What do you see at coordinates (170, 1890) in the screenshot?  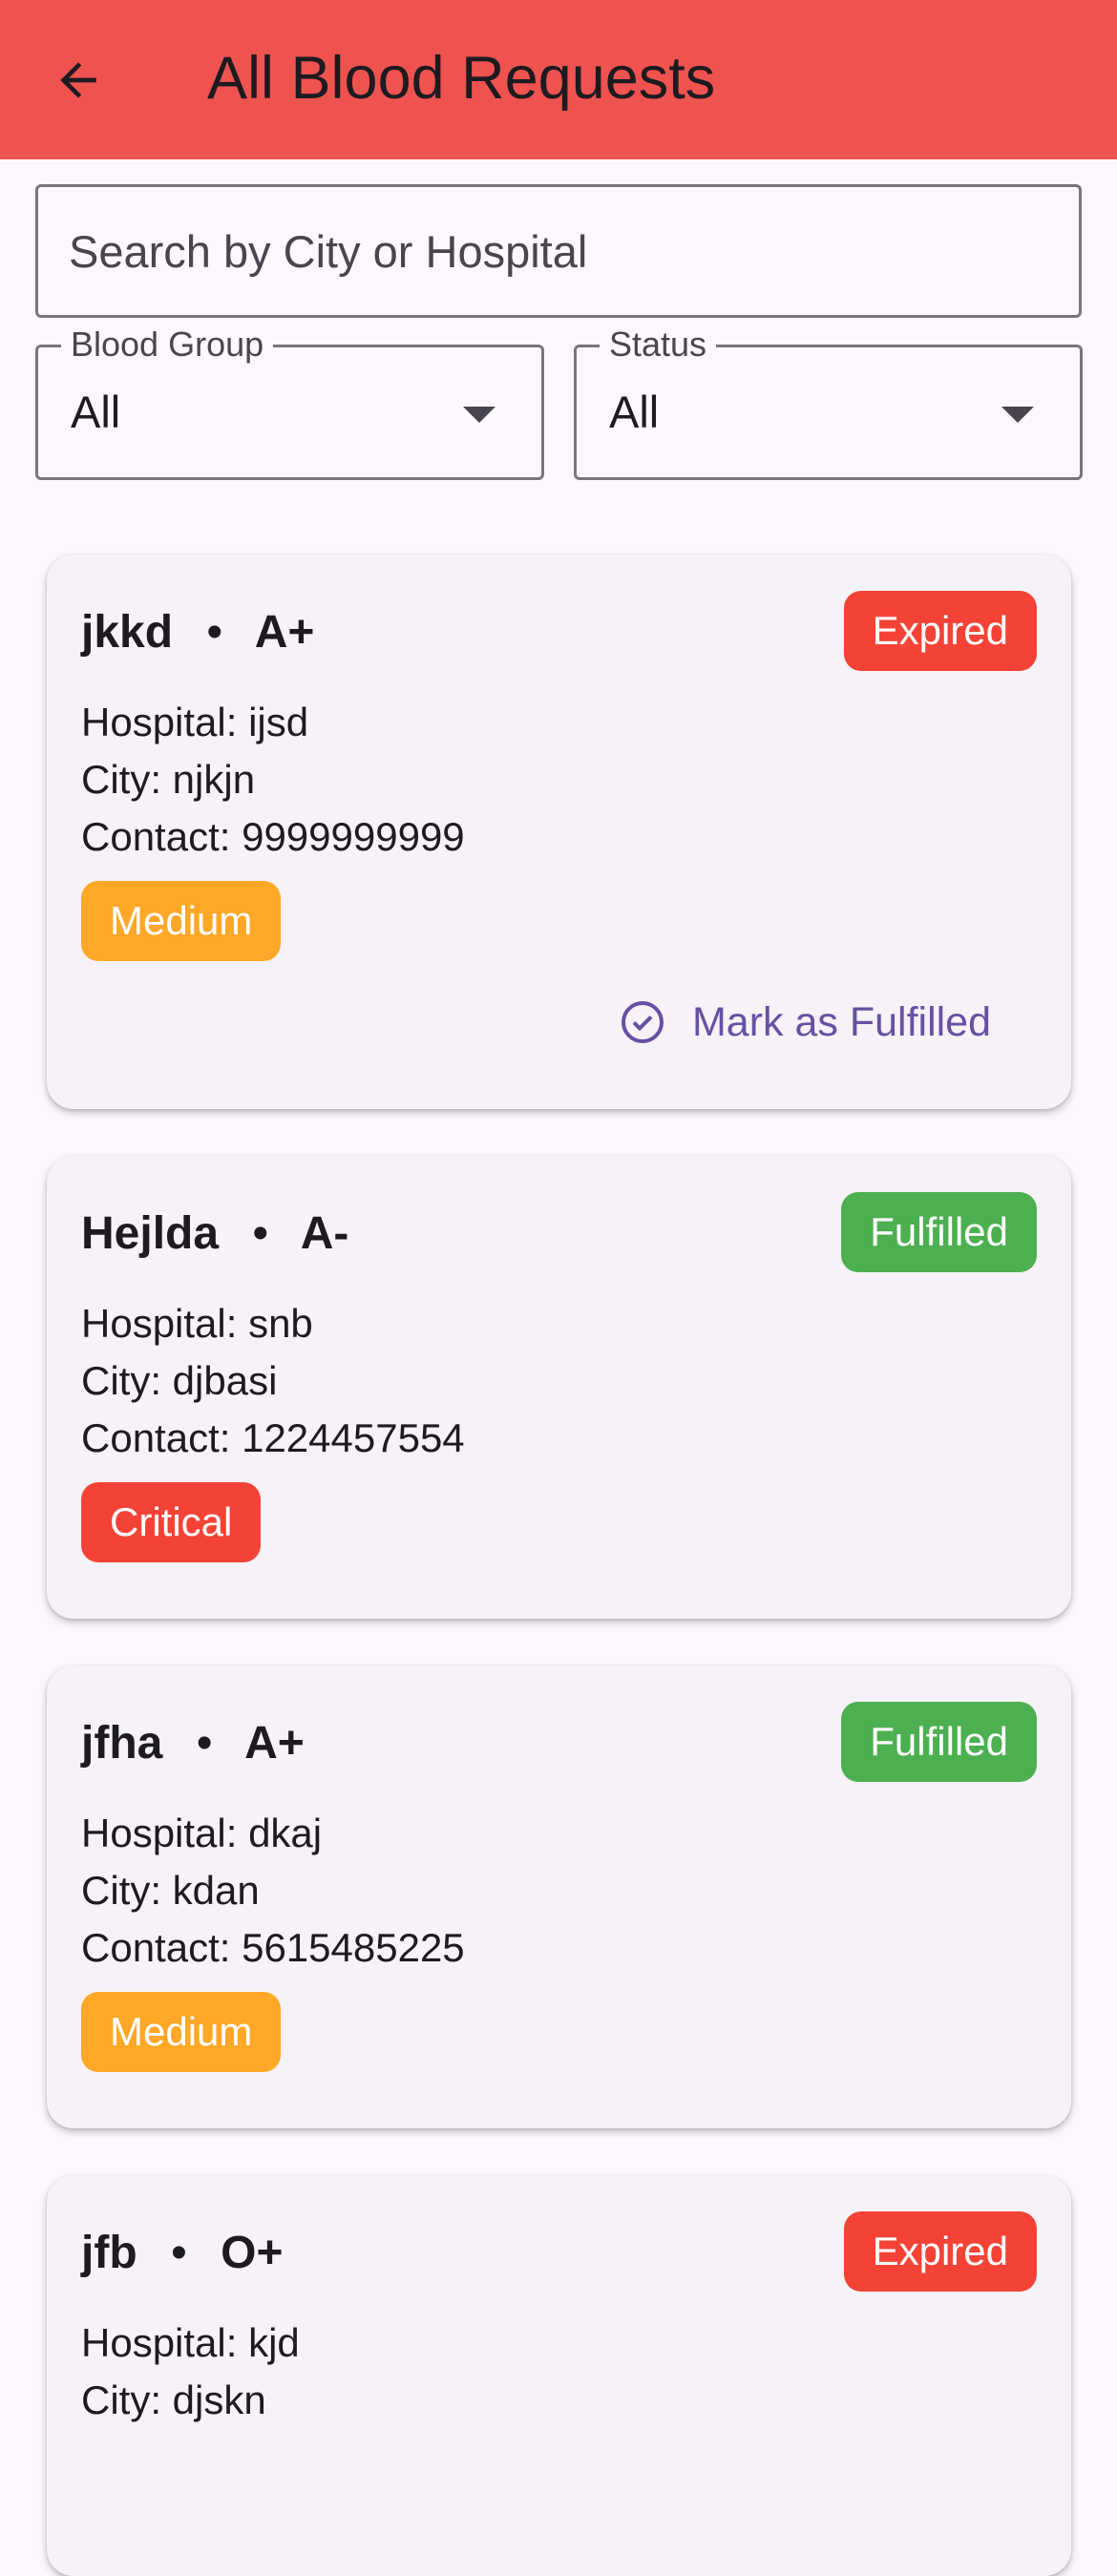 I see `city-text: City: kdan` at bounding box center [170, 1890].